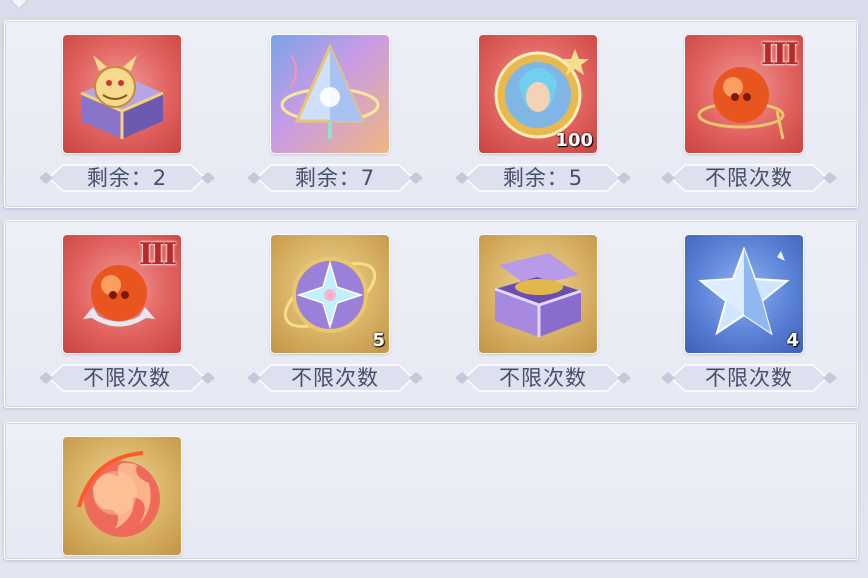  What do you see at coordinates (122, 97) in the screenshot?
I see `dragon-chest-icon` at bounding box center [122, 97].